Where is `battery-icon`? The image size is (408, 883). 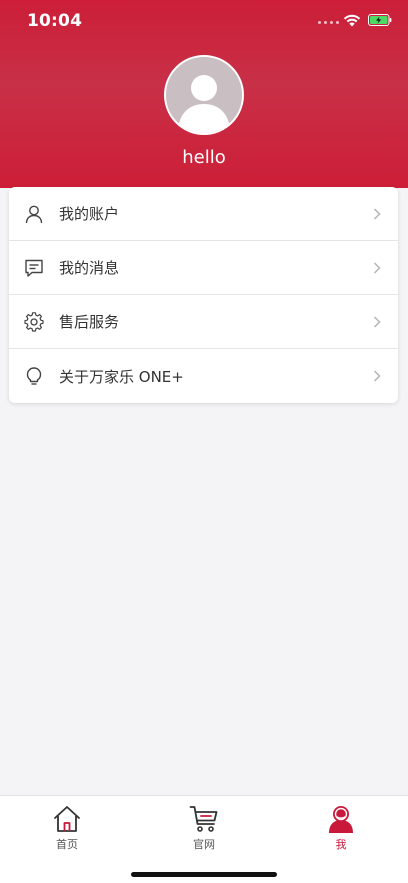
battery-icon is located at coordinates (380, 20).